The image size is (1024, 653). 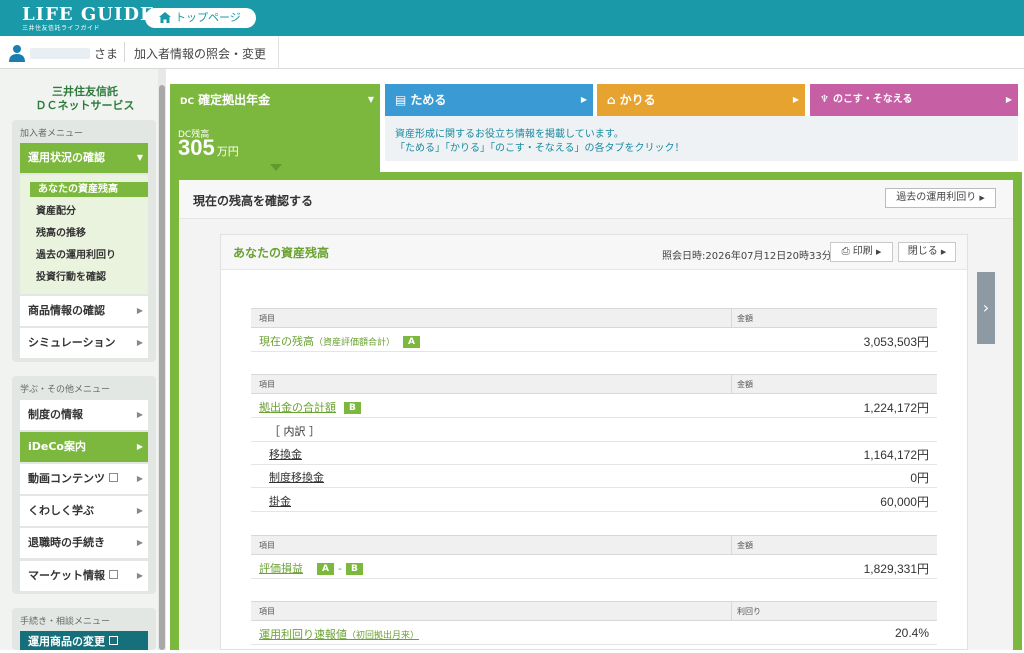 What do you see at coordinates (88, 212) in the screenshot?
I see `sidebar-subitem-allocation: 資産配分` at bounding box center [88, 212].